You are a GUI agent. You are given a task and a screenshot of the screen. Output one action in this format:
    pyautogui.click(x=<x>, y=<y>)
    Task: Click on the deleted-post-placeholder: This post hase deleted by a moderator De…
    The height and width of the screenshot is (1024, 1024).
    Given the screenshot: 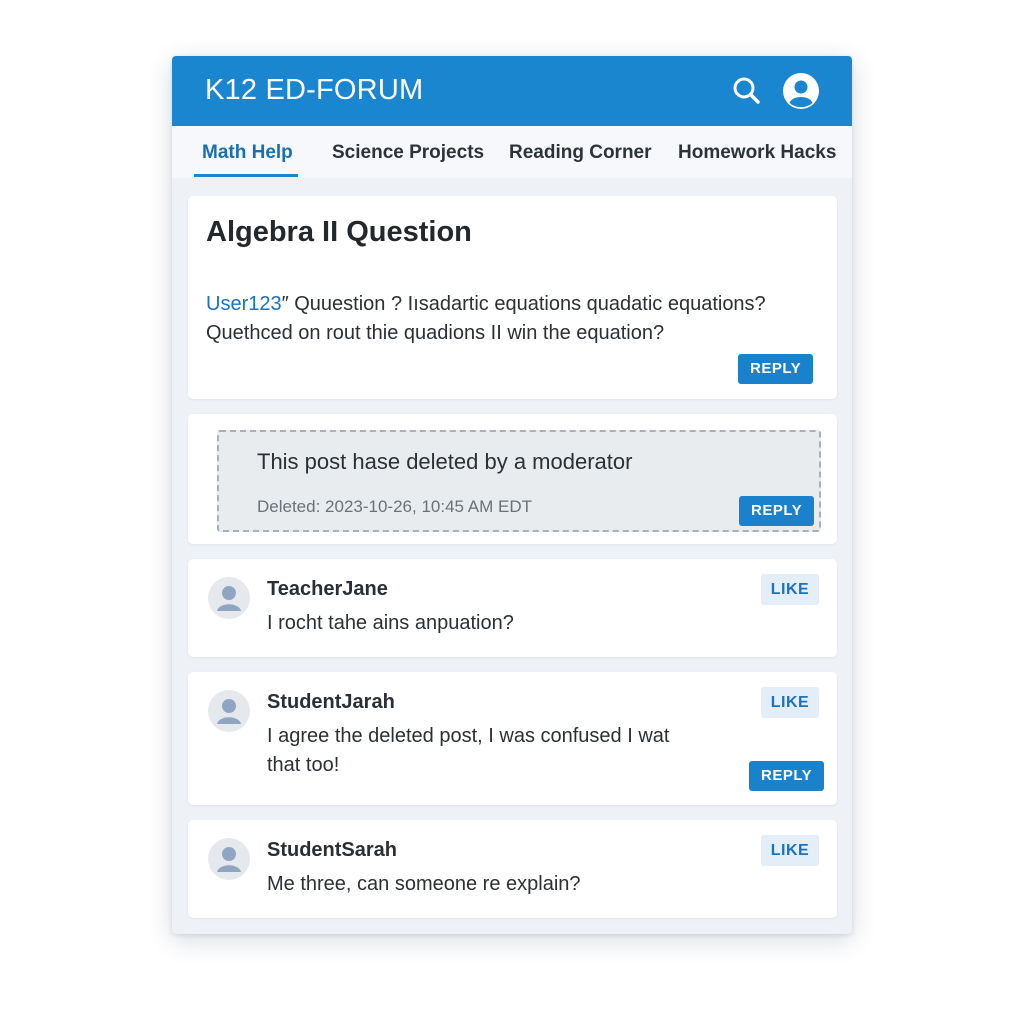 What is the action you would take?
    pyautogui.click(x=519, y=481)
    